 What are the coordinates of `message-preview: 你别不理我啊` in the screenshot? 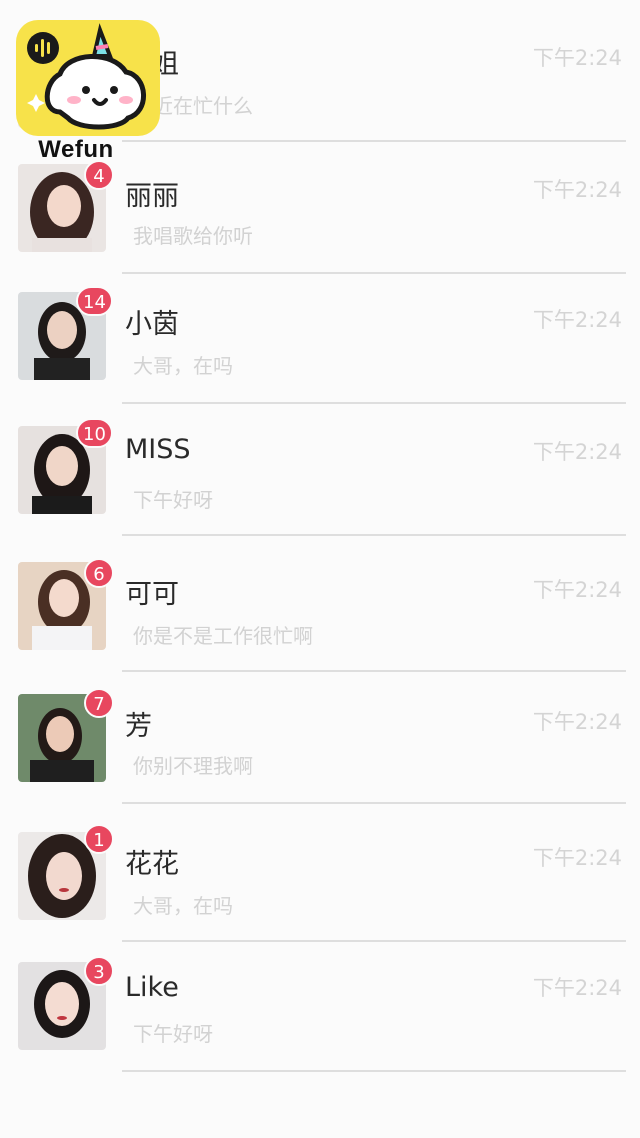 It's located at (193, 766).